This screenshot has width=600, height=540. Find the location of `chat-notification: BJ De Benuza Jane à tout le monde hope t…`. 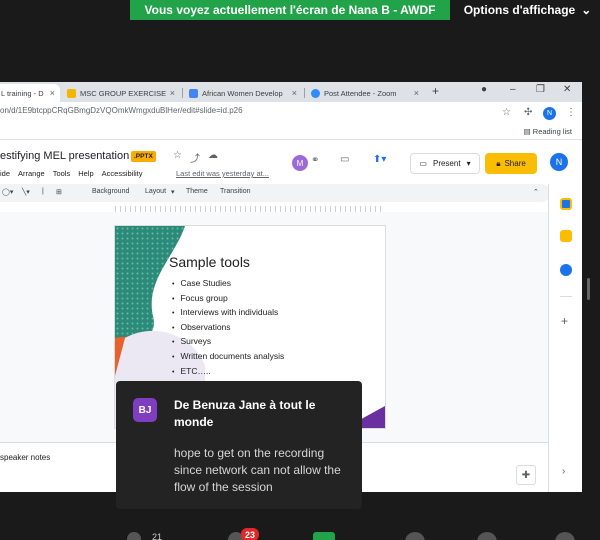

chat-notification: BJ De Benuza Jane à tout le monde hope t… is located at coordinates (239, 445).